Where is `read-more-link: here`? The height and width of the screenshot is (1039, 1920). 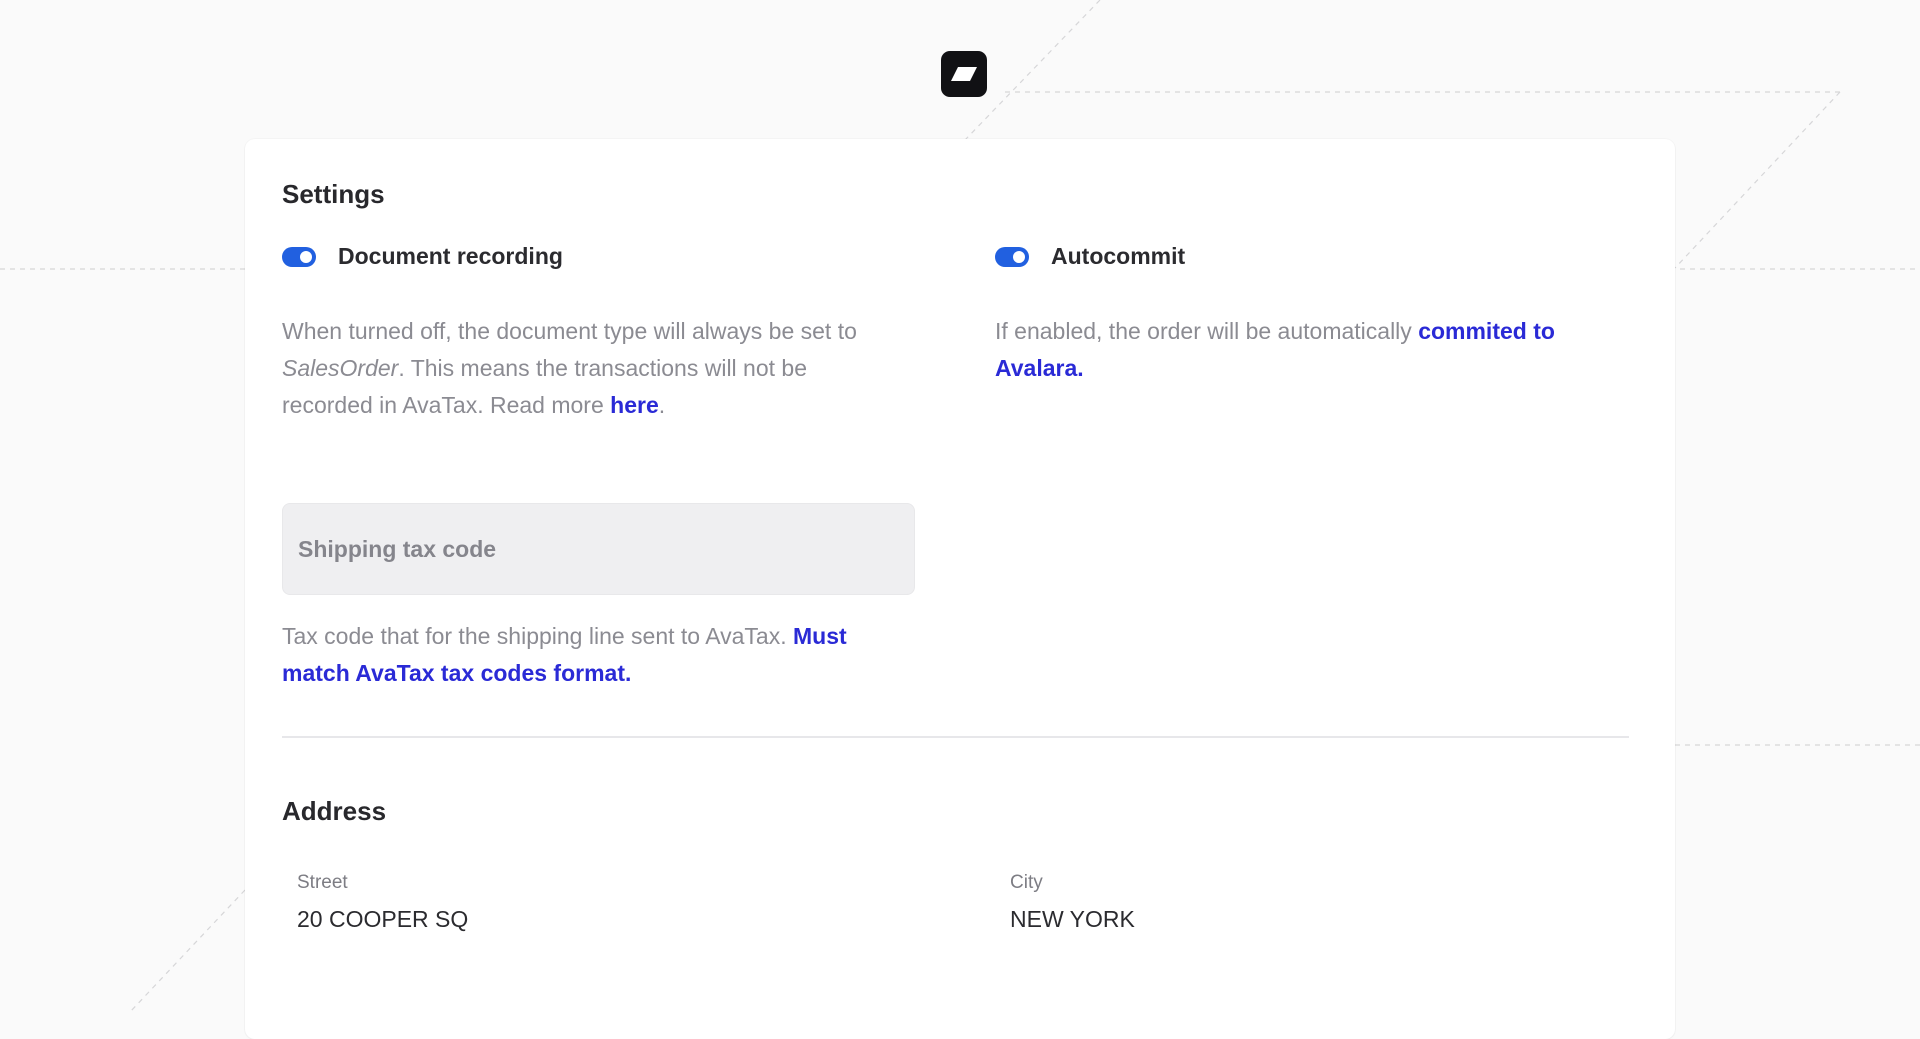 read-more-link: here is located at coordinates (634, 405).